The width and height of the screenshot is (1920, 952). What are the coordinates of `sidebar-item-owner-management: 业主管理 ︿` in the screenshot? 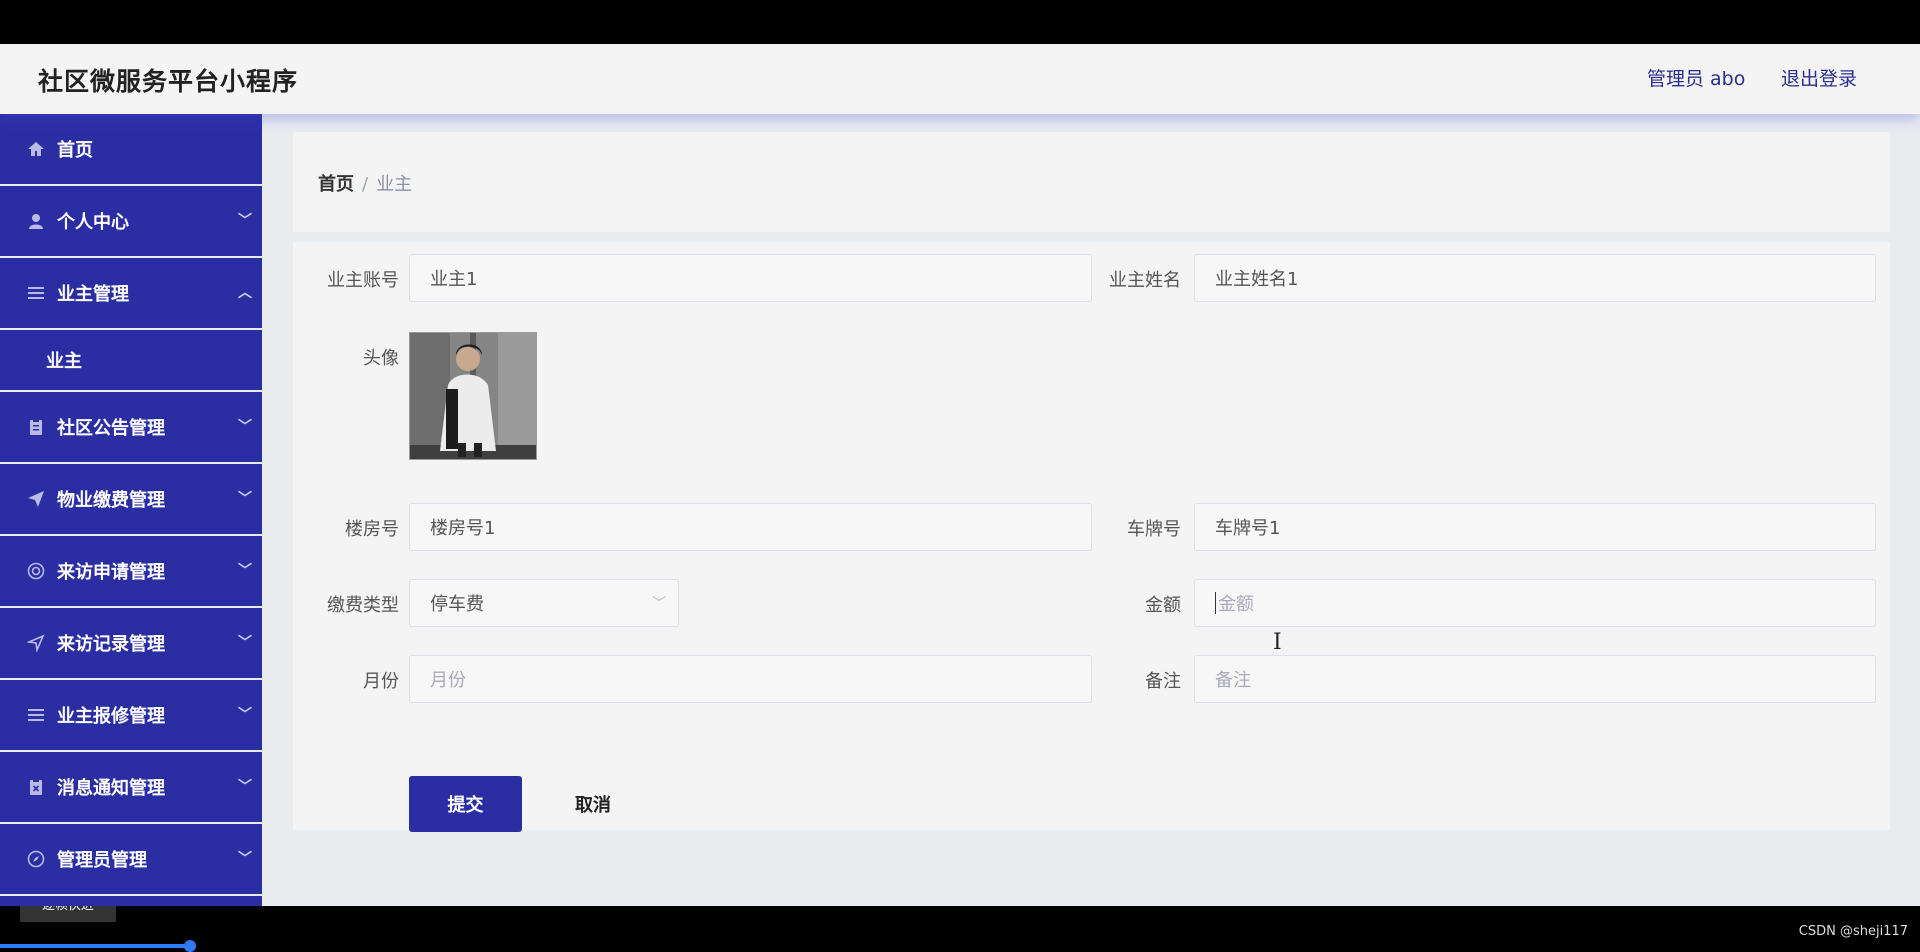 It's located at (131, 294).